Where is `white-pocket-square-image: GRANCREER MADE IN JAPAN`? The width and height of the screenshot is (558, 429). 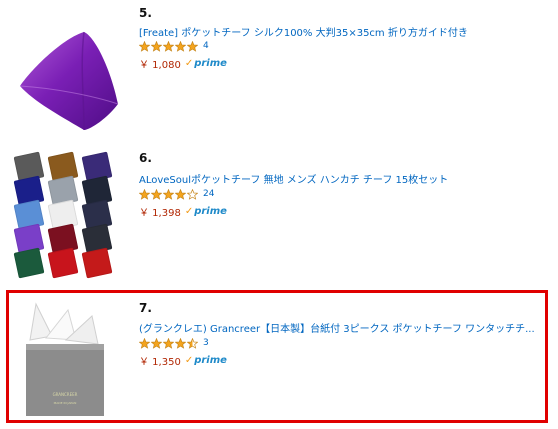 white-pocket-square-image: GRANCREER MADE IN JAPAN is located at coordinates (65, 359).